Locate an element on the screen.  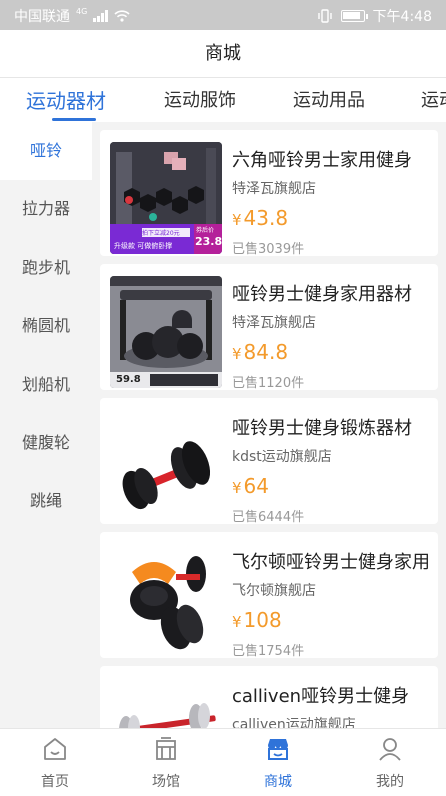
battery-icon is located at coordinates (354, 16).